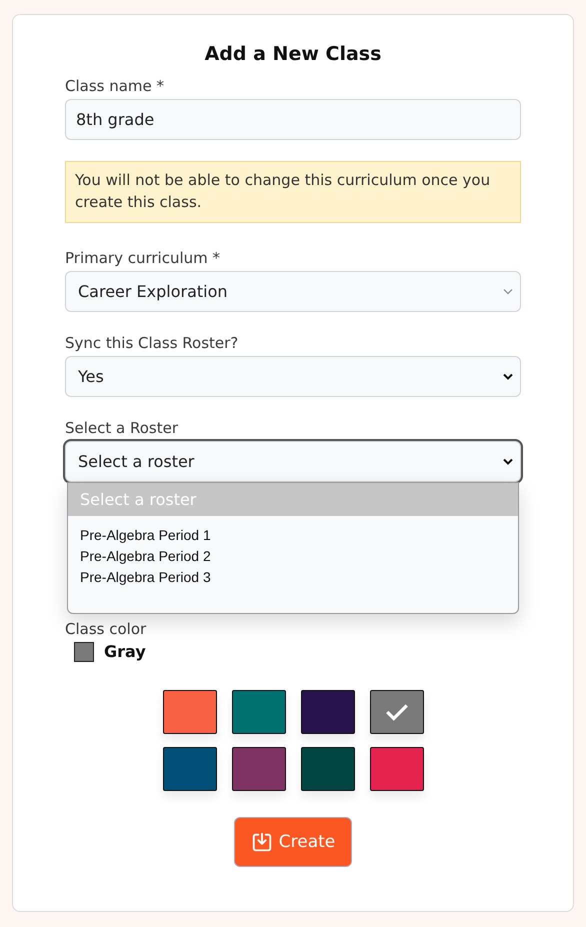 The height and width of the screenshot is (927, 586). I want to click on warning-notice: You will not be able to change this curriculum once you create this class., so click(293, 191).